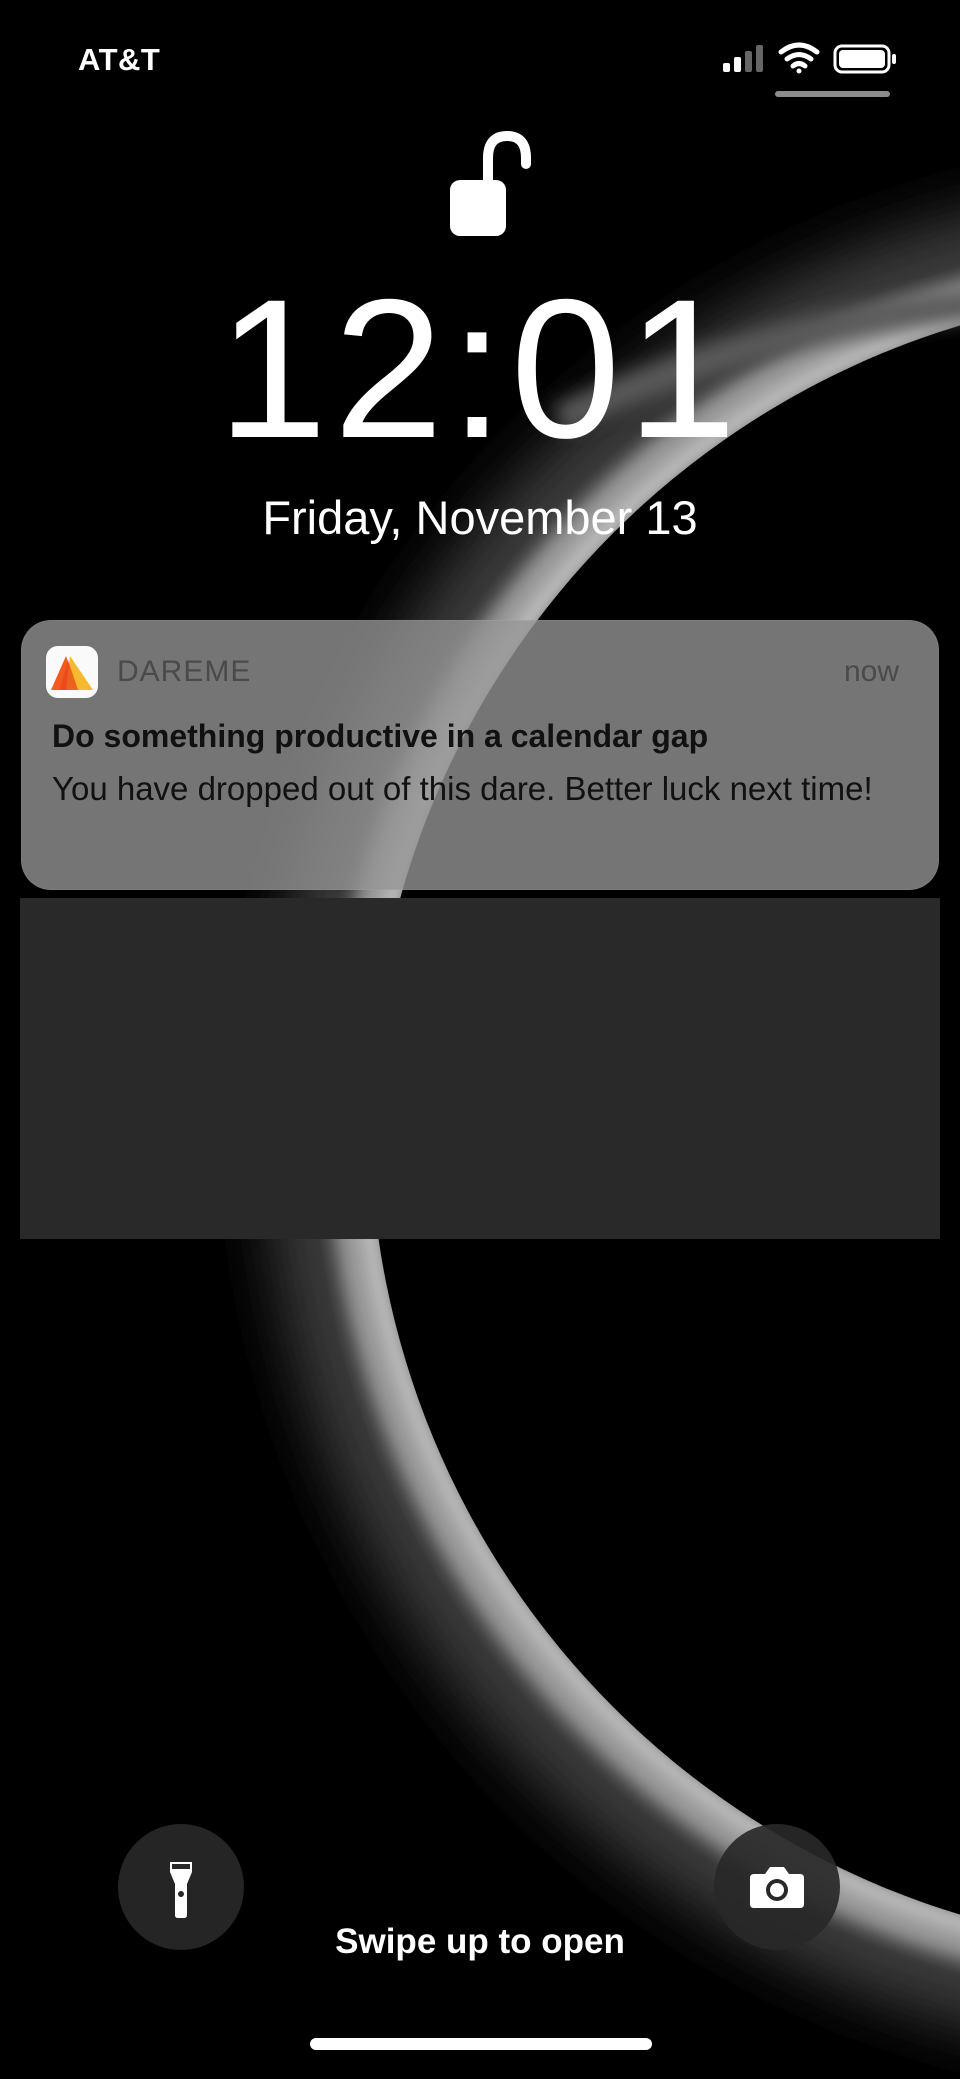 This screenshot has height=2079, width=960. What do you see at coordinates (864, 59) in the screenshot?
I see `battery-icon` at bounding box center [864, 59].